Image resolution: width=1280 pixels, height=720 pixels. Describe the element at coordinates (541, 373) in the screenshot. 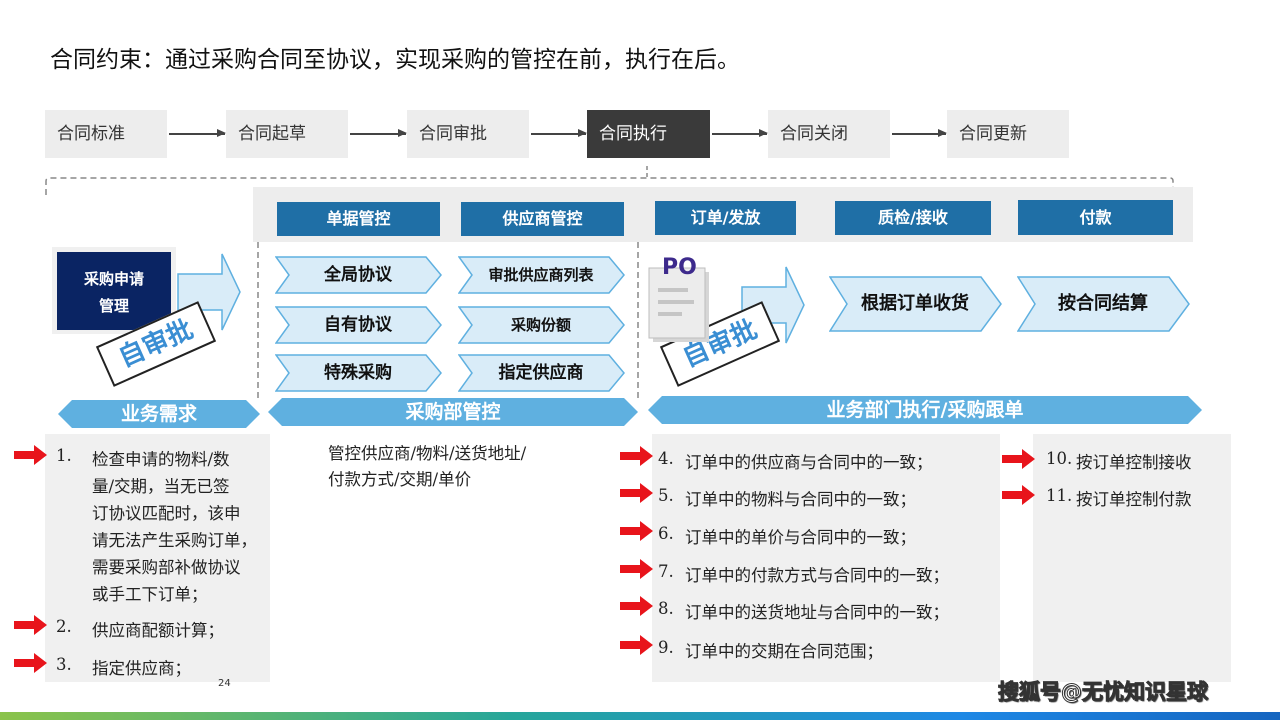

I see `chevron-label: 指定供应商` at that location.